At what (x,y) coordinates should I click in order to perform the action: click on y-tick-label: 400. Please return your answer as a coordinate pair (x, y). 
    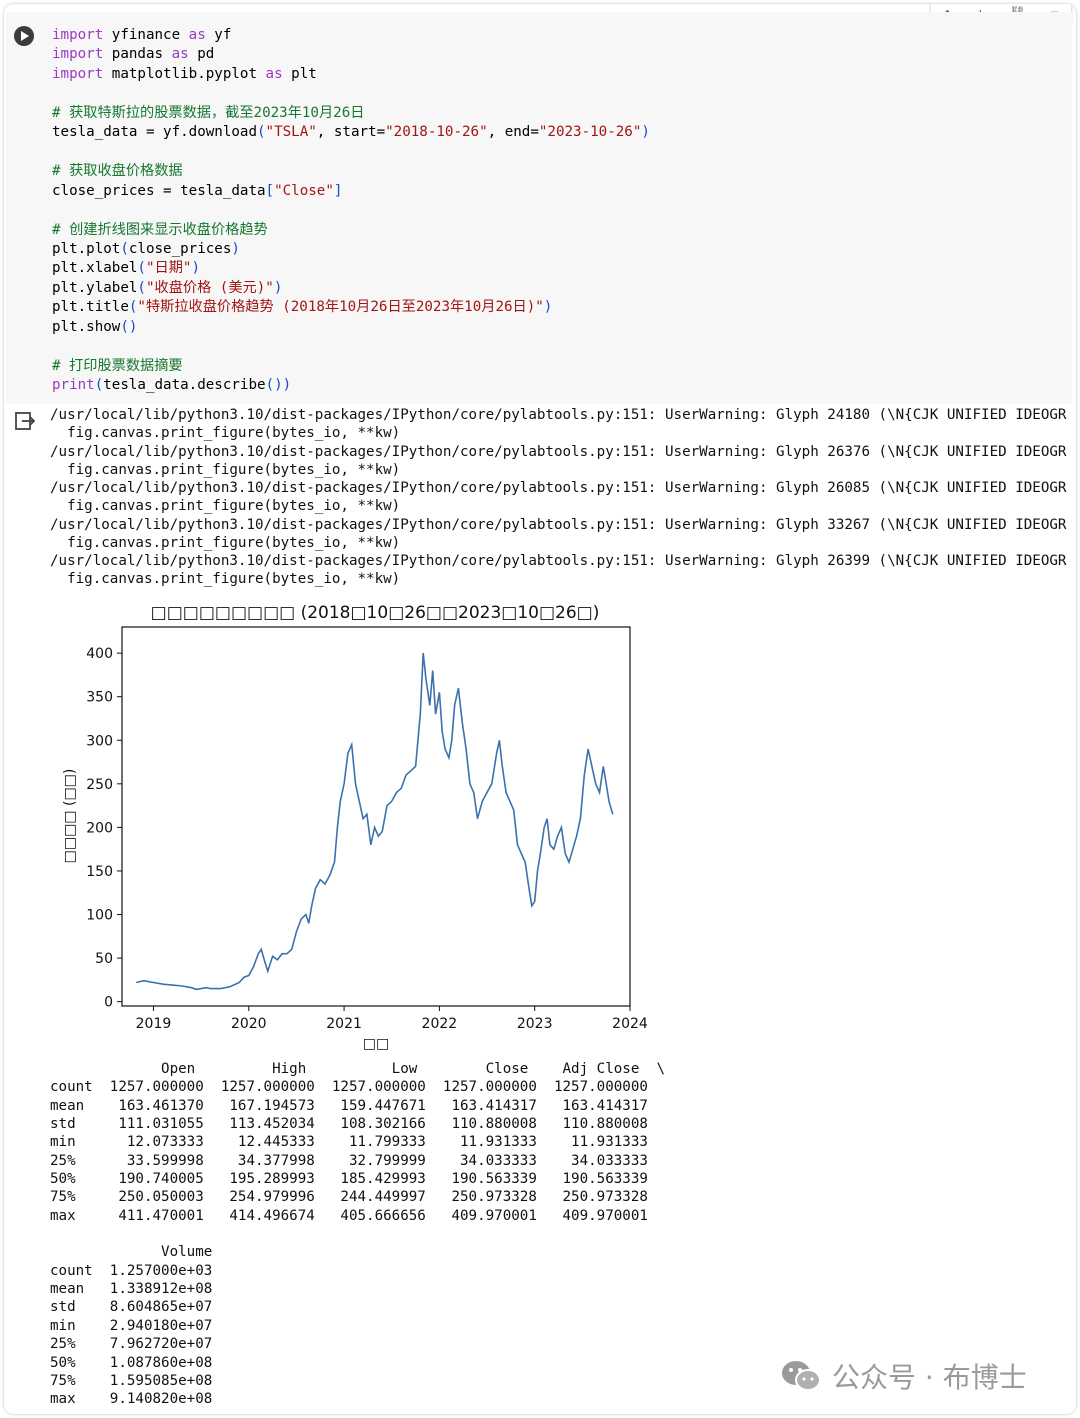
    Looking at the image, I should click on (99, 654).